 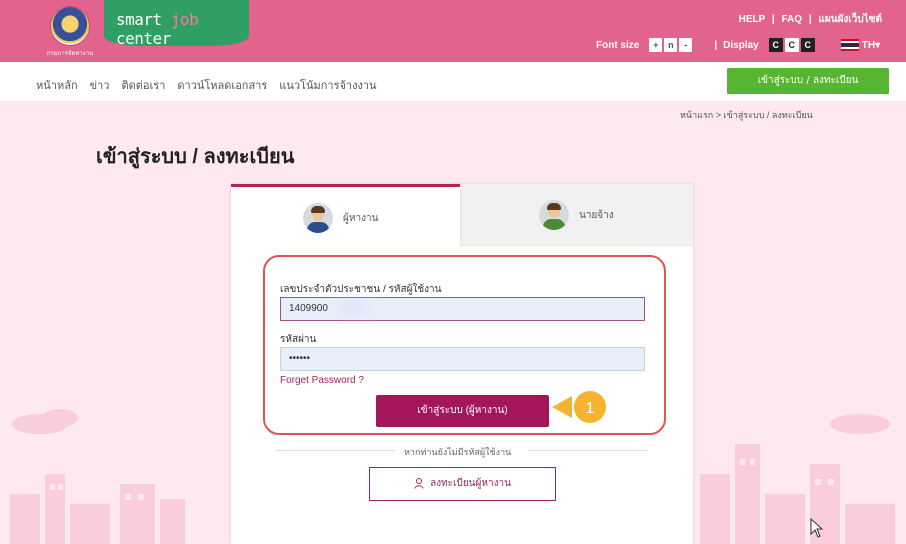 What do you see at coordinates (618, 45) in the screenshot?
I see `font-size-label: Font size` at bounding box center [618, 45].